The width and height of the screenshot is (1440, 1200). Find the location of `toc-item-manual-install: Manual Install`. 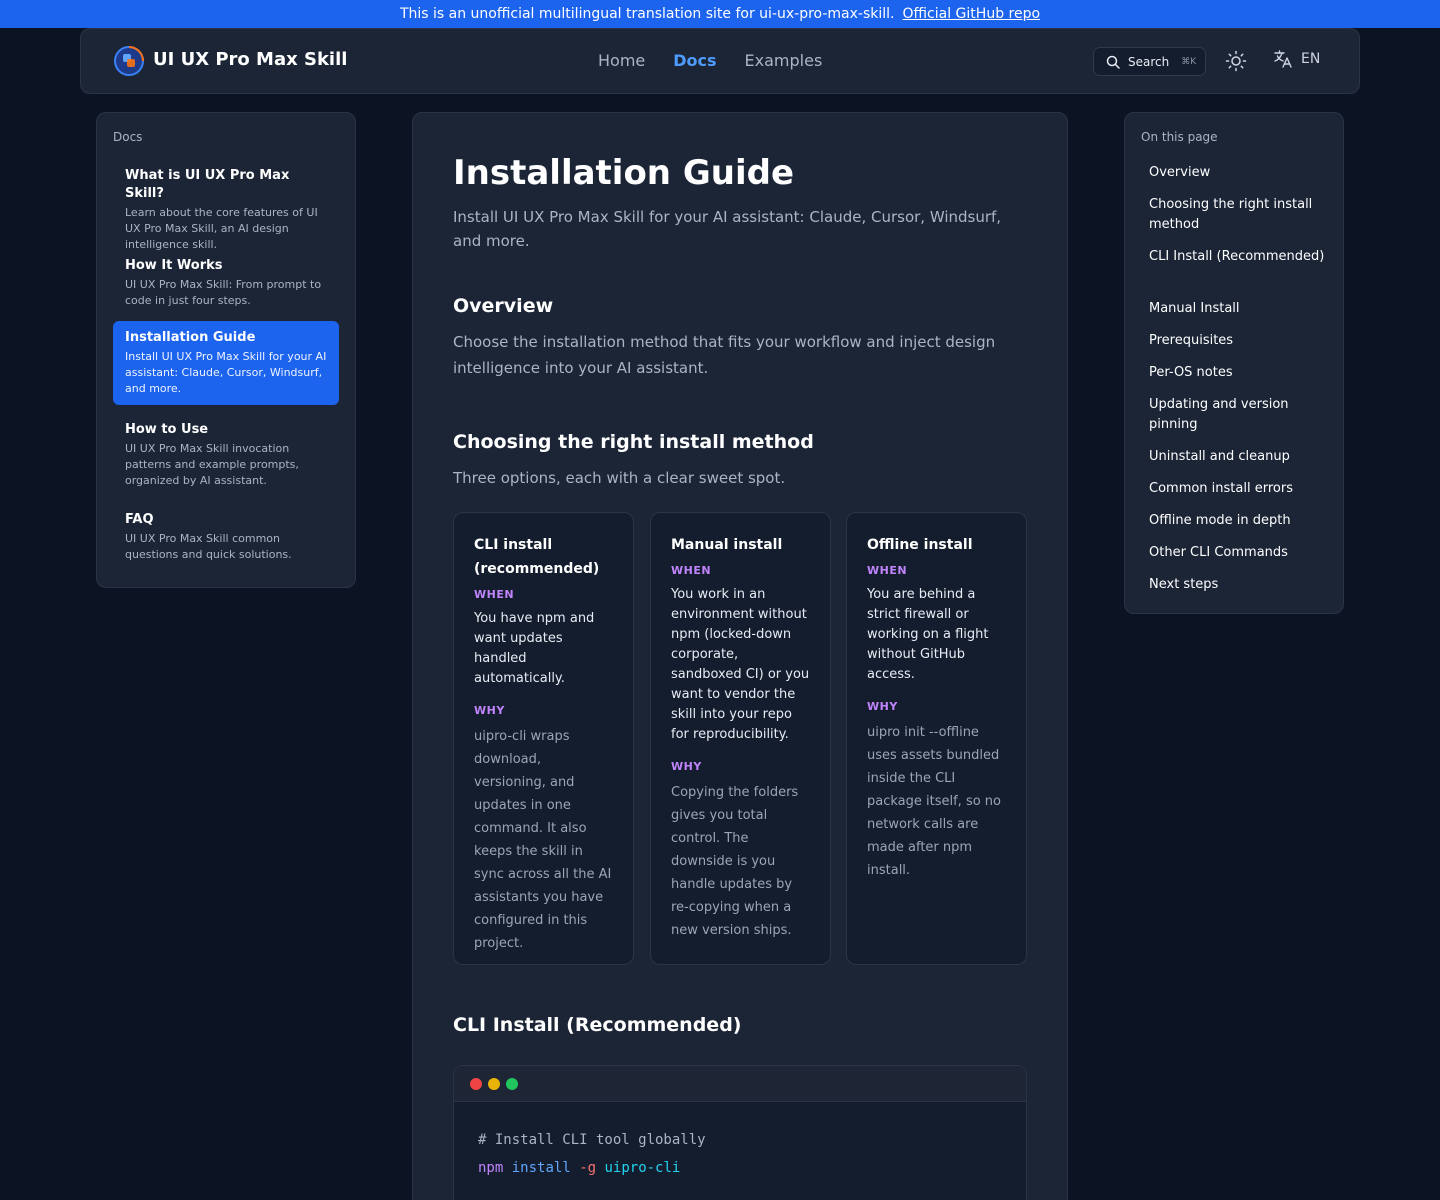

toc-item-manual-install: Manual Install is located at coordinates (1239, 309).